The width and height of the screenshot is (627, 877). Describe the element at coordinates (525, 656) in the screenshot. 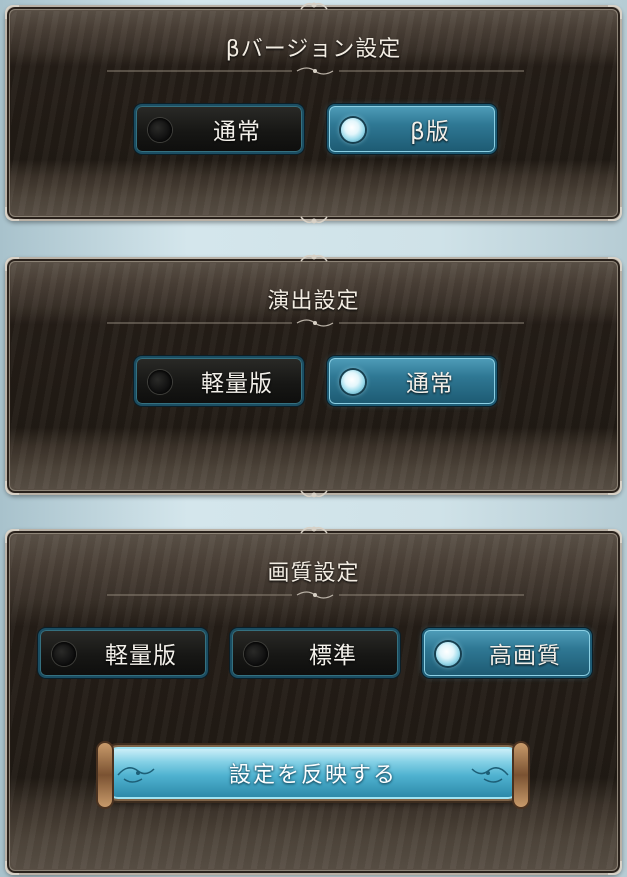

I see `option-label: 高画質` at that location.